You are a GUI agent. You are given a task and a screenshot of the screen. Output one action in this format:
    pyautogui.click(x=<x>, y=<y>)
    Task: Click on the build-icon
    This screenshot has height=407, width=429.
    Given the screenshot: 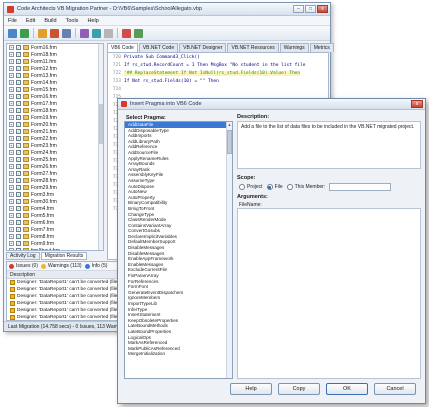 What is the action you would take?
    pyautogui.click(x=54, y=33)
    